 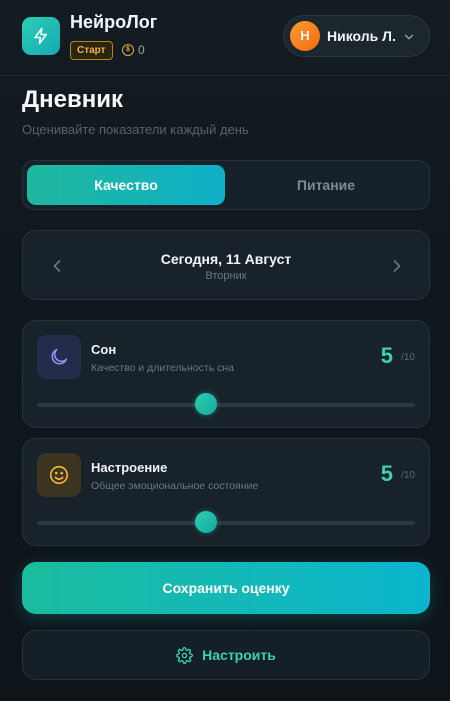 I want to click on tab-quality: Качество, so click(x=126, y=185).